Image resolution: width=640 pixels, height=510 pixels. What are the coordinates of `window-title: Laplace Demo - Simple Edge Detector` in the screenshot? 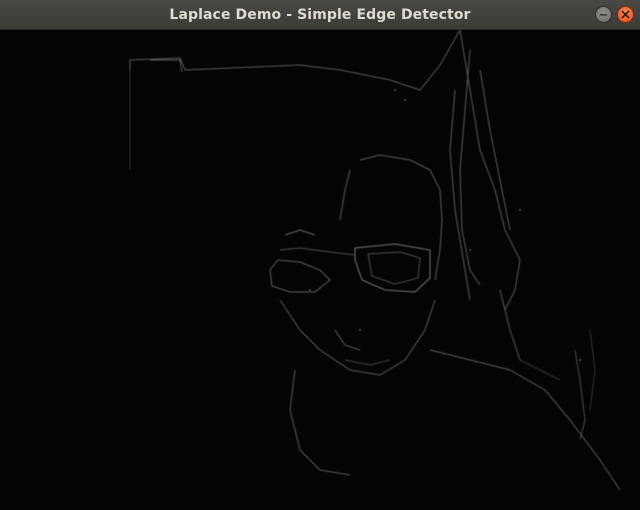 It's located at (320, 15).